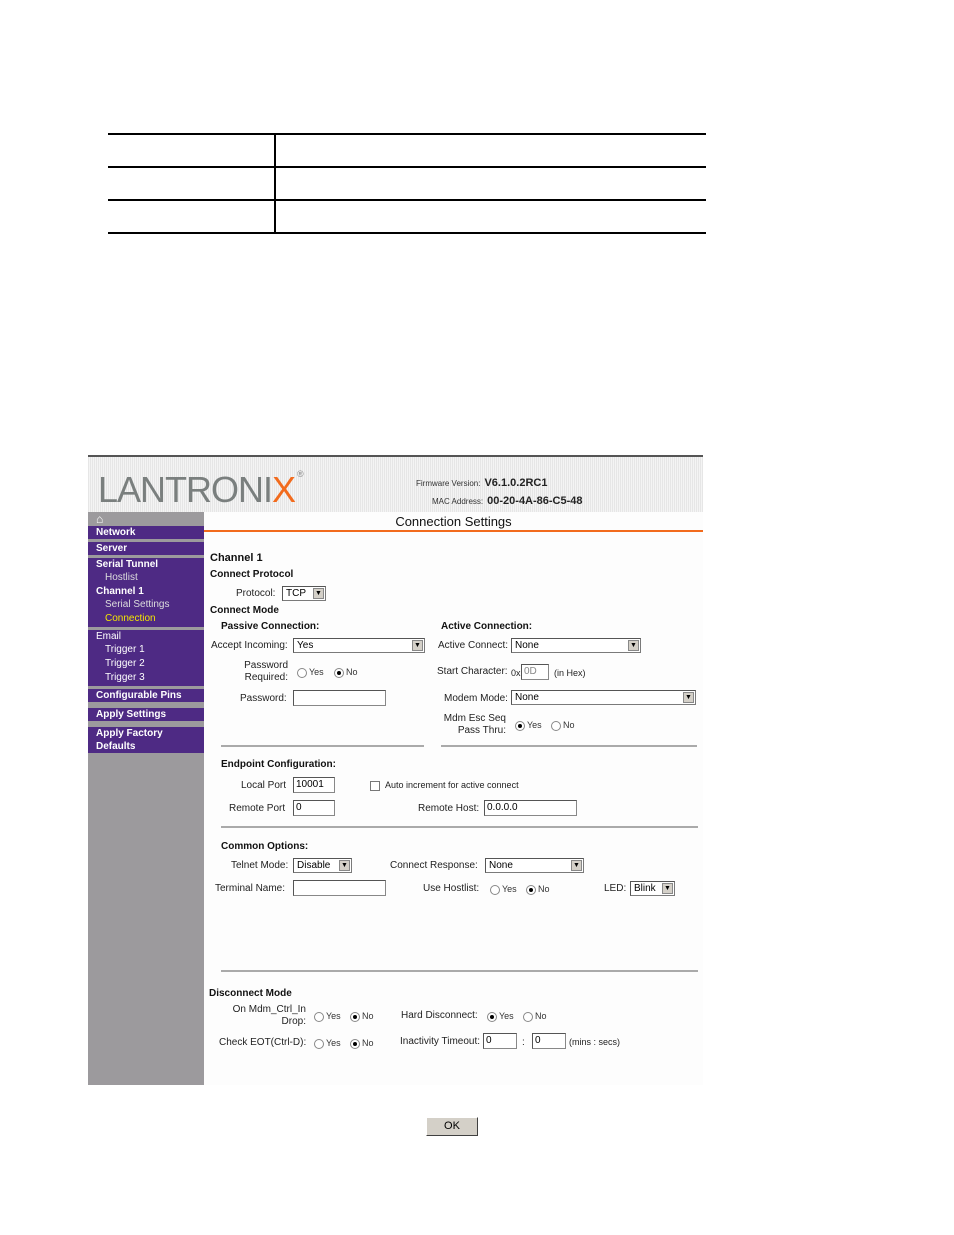 The width and height of the screenshot is (954, 1235). Describe the element at coordinates (146, 519) in the screenshot. I see `home-icon: ⌂` at that location.